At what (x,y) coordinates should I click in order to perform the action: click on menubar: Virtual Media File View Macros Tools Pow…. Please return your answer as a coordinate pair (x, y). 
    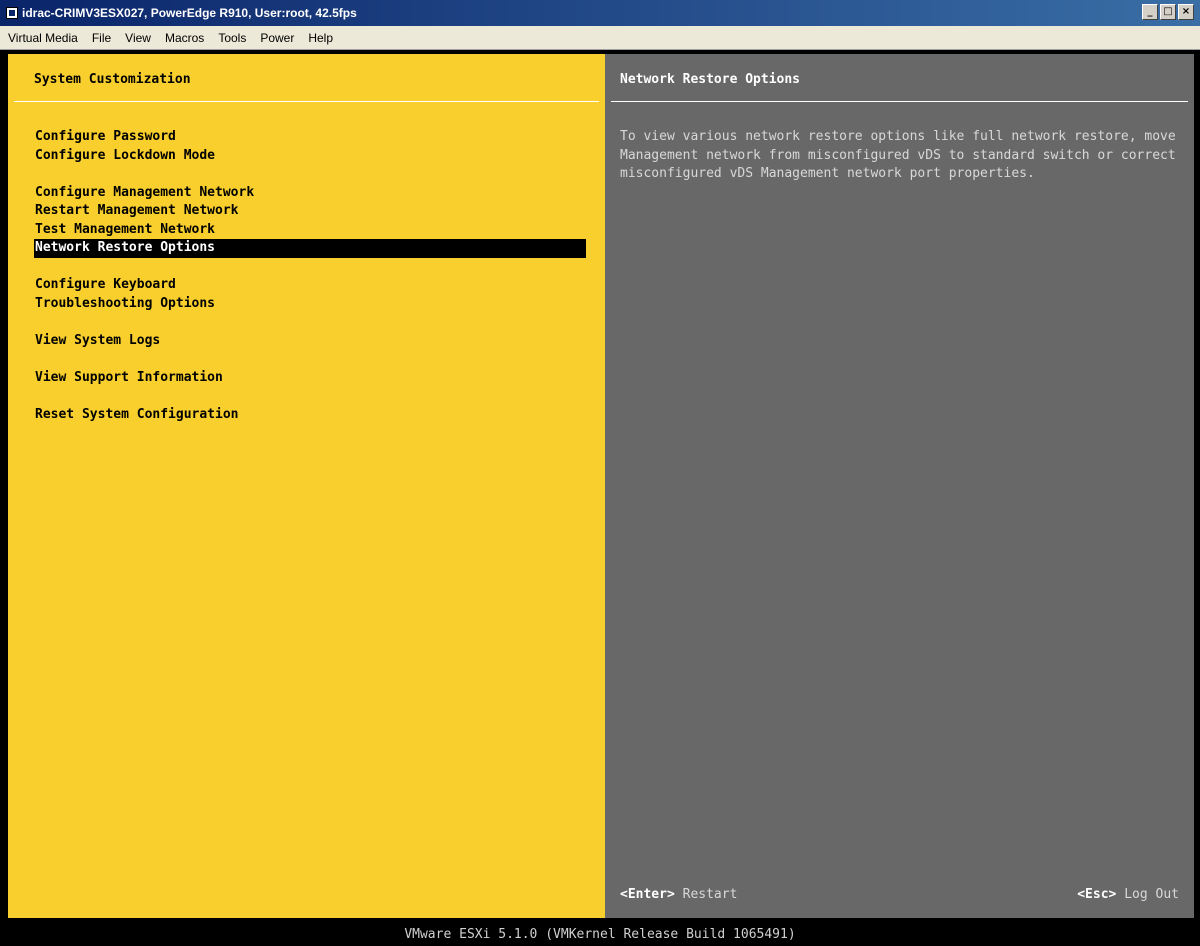
    Looking at the image, I should click on (600, 38).